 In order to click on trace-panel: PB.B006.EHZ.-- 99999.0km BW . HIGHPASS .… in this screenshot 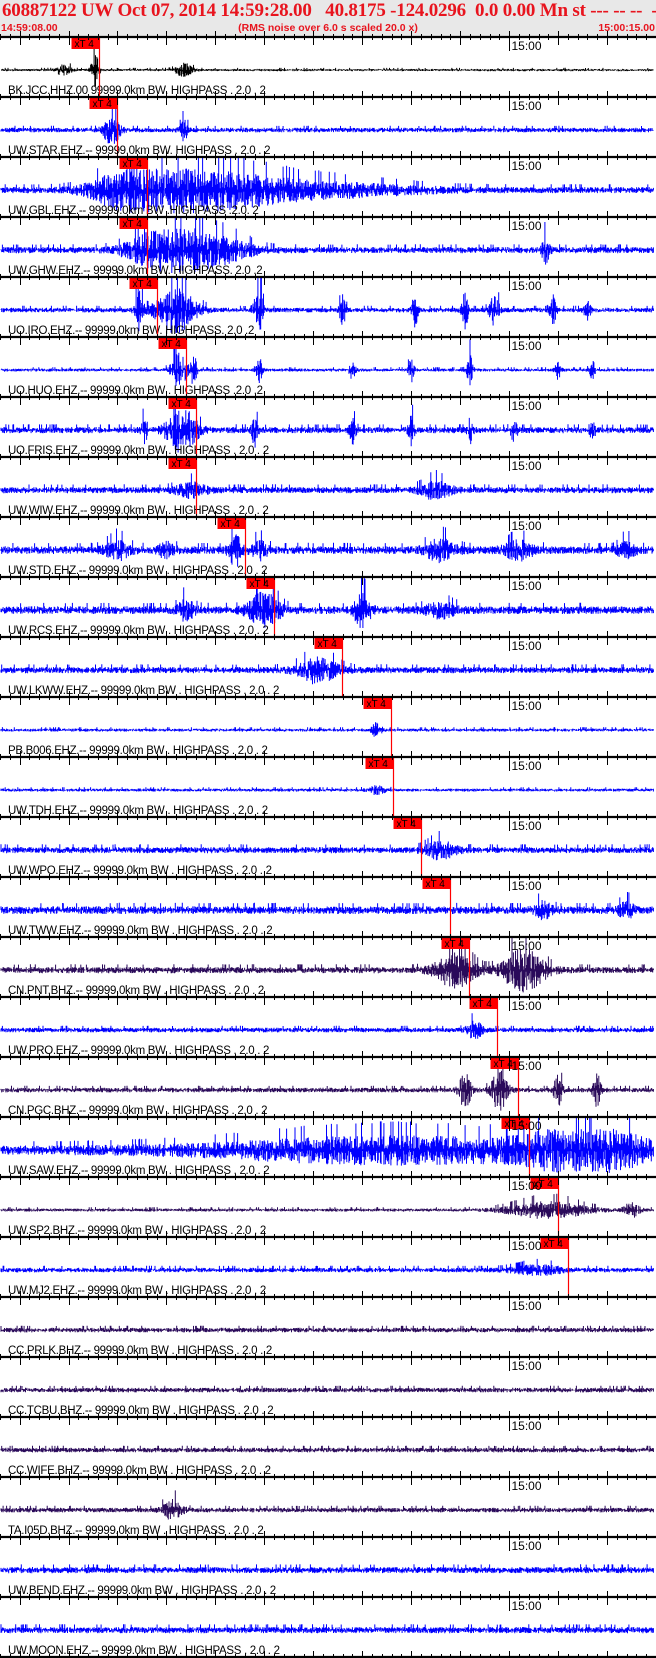, I will do `click(327, 727)`.